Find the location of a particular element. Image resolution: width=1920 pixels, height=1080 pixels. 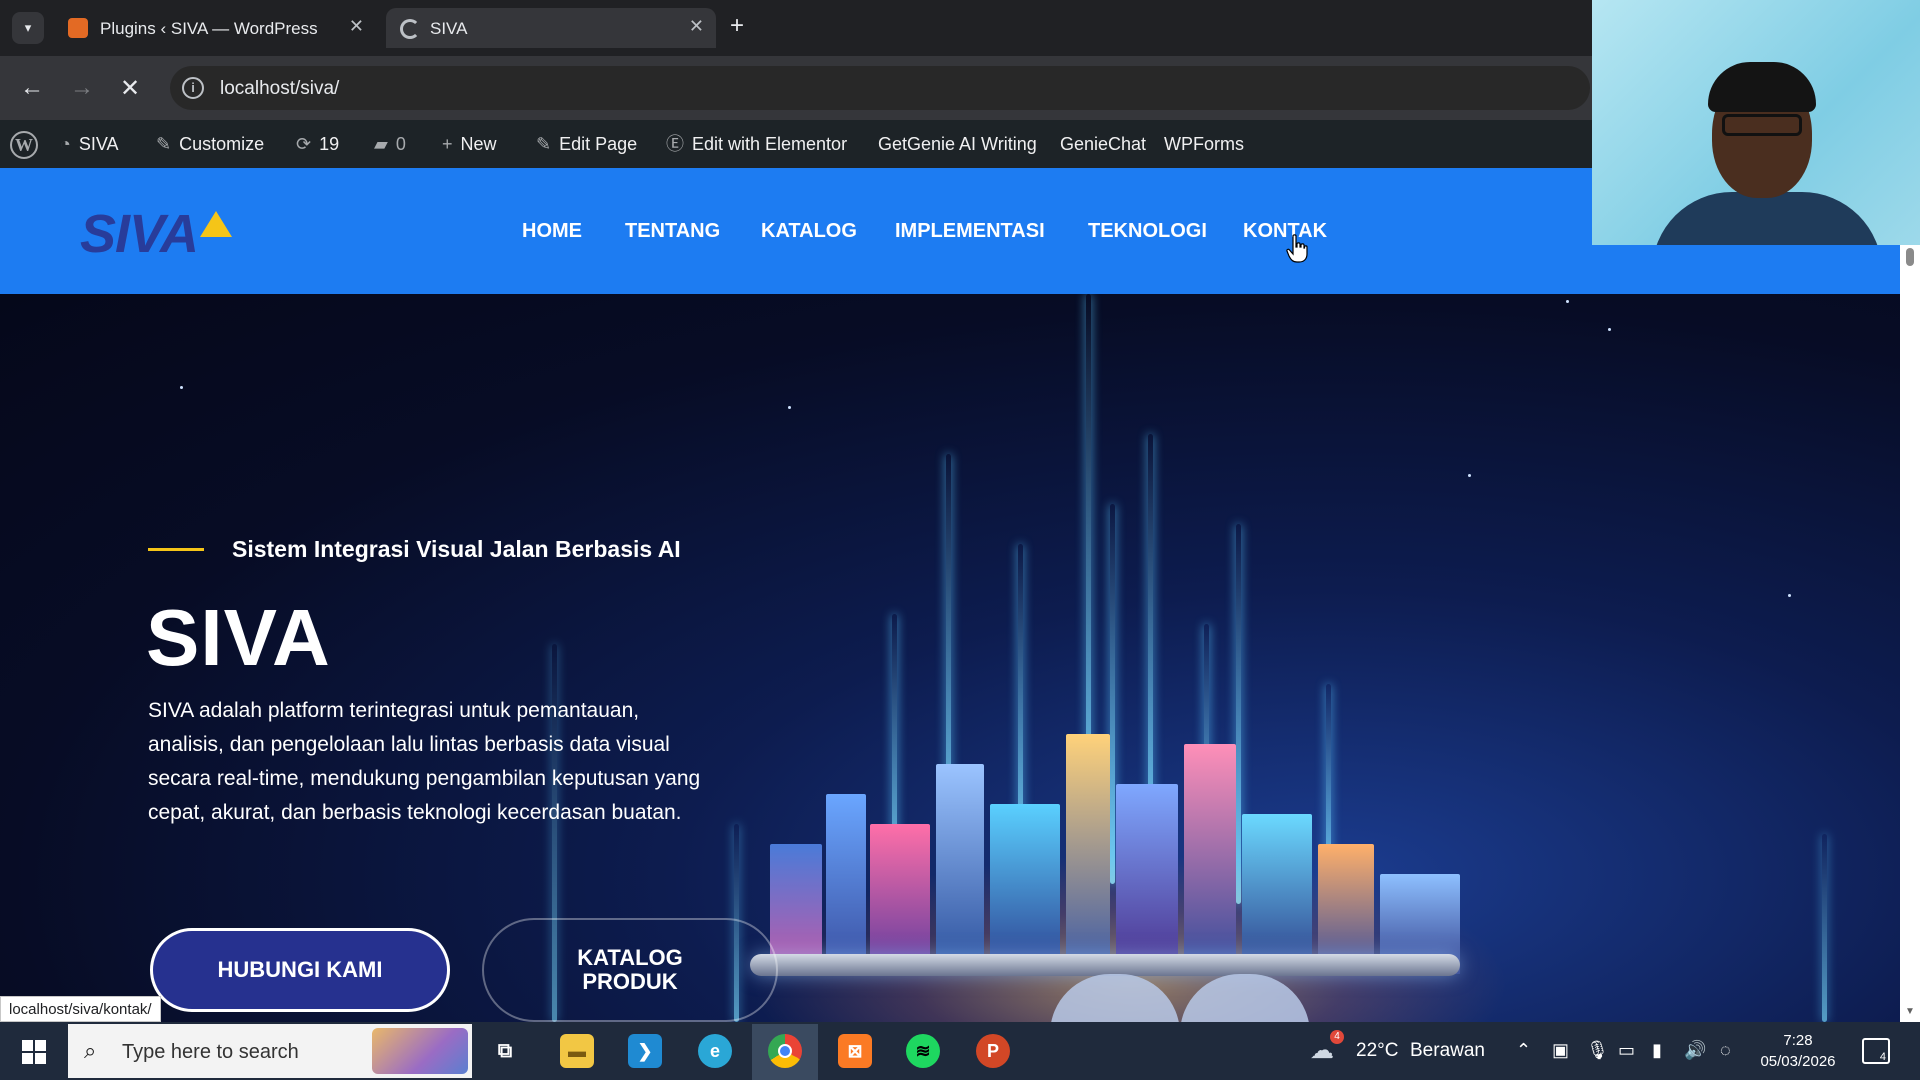

paintbrush-icon: ✎ is located at coordinates (164, 144).